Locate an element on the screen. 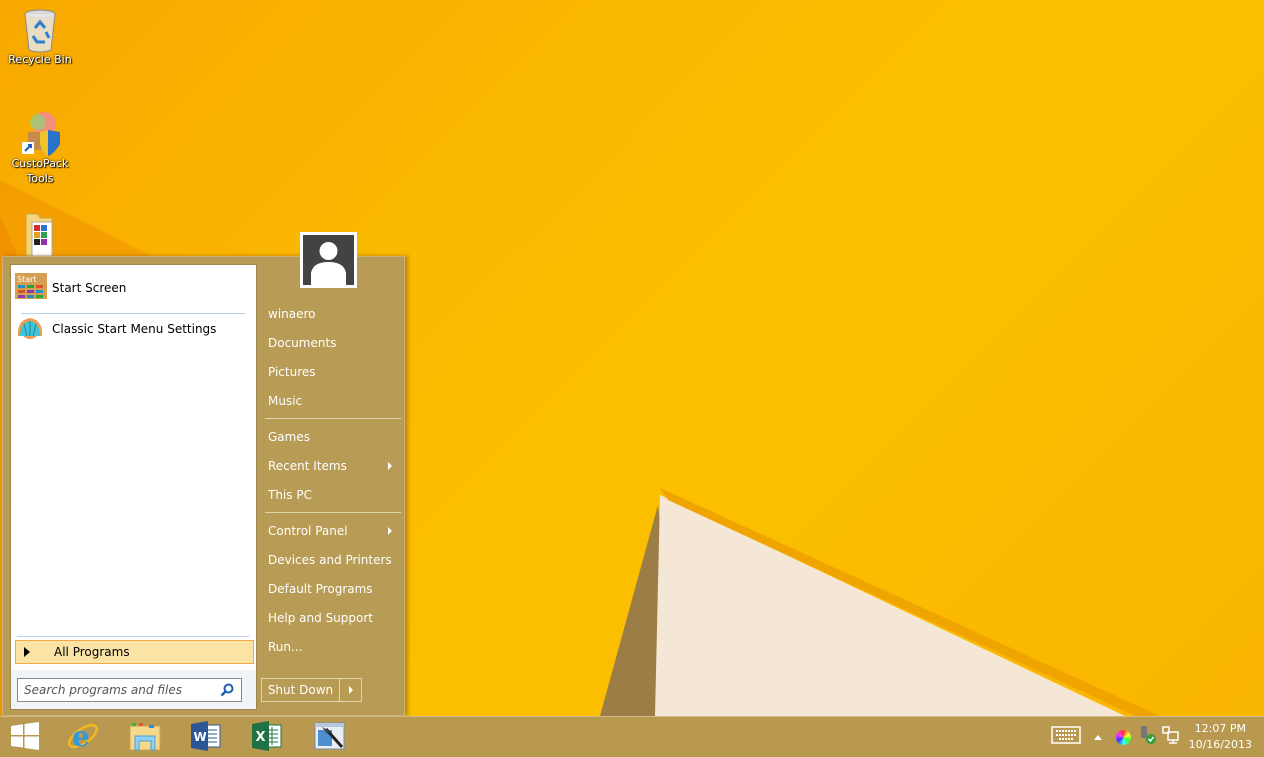  search-input is located at coordinates (122, 690).